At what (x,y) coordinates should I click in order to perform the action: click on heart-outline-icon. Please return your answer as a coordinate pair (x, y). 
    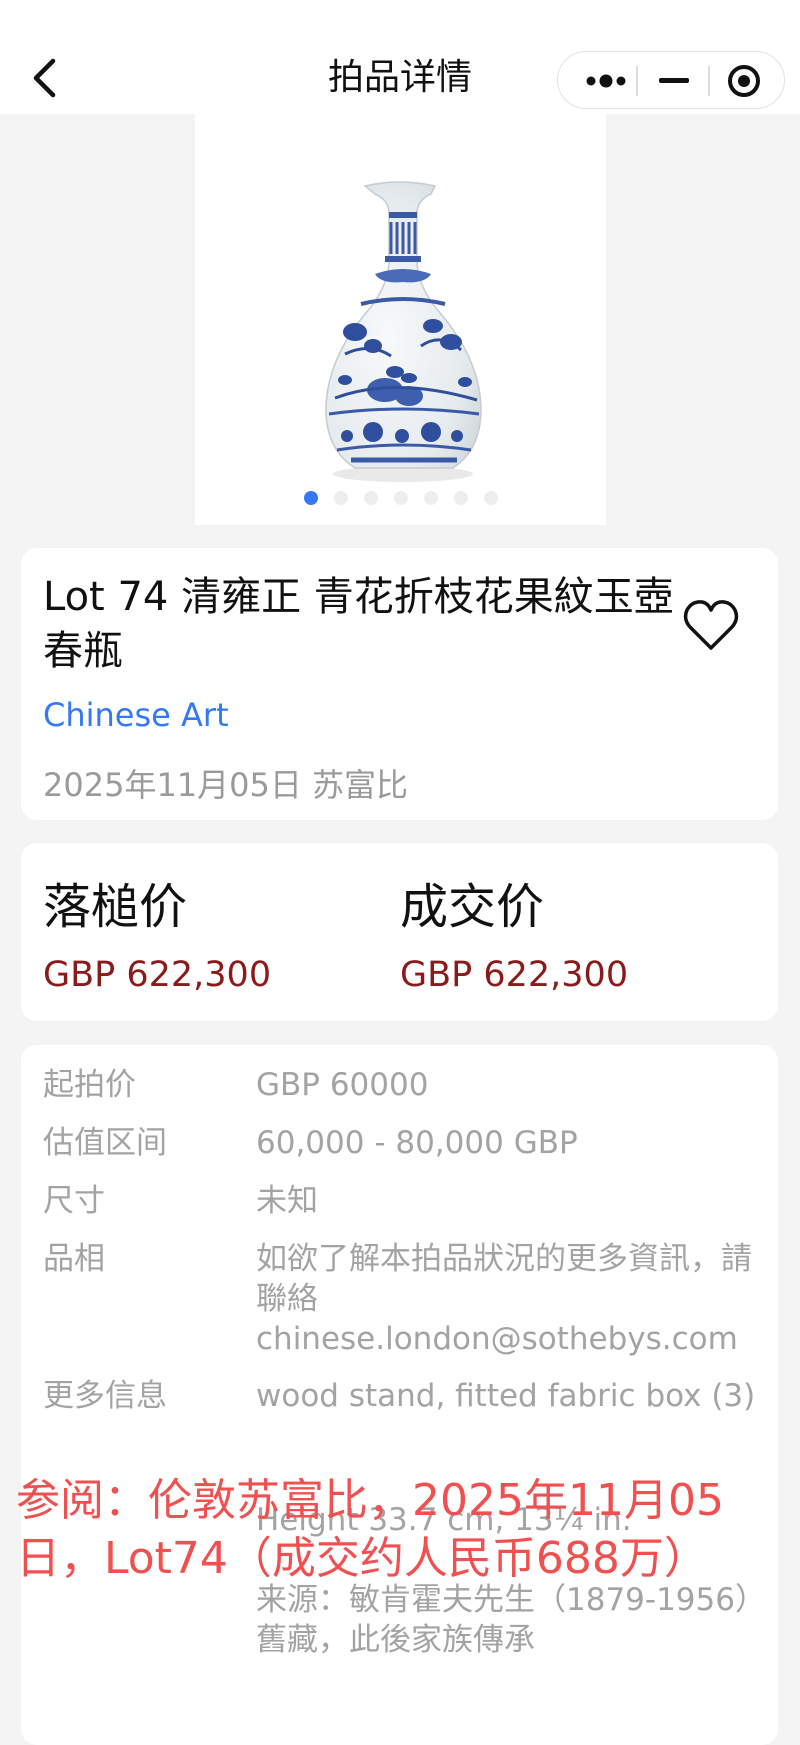
    Looking at the image, I should click on (711, 625).